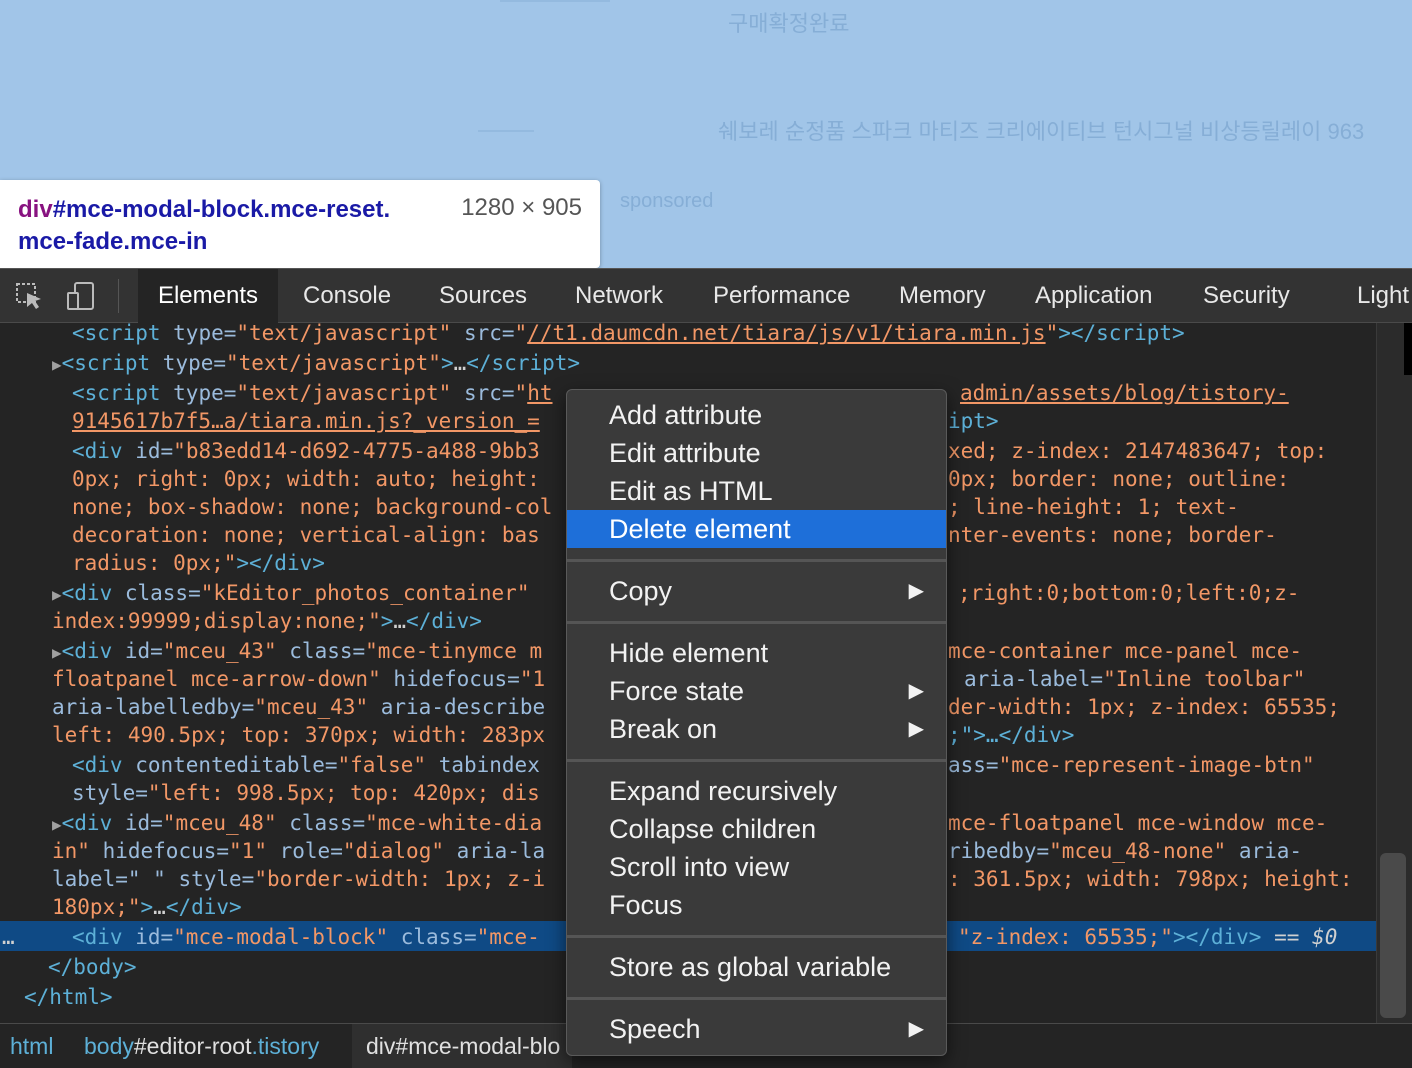  I want to click on scrollbar-marker, so click(1408, 349).